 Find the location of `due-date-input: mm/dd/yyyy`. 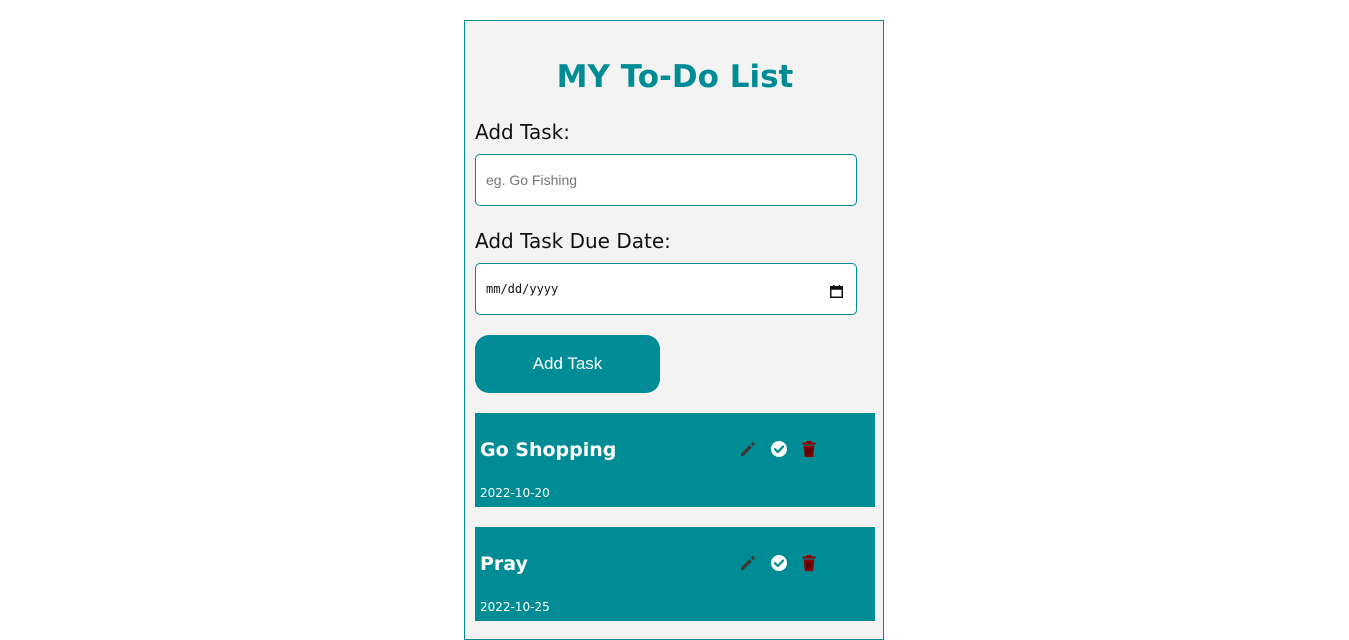

due-date-input: mm/dd/yyyy is located at coordinates (522, 289).